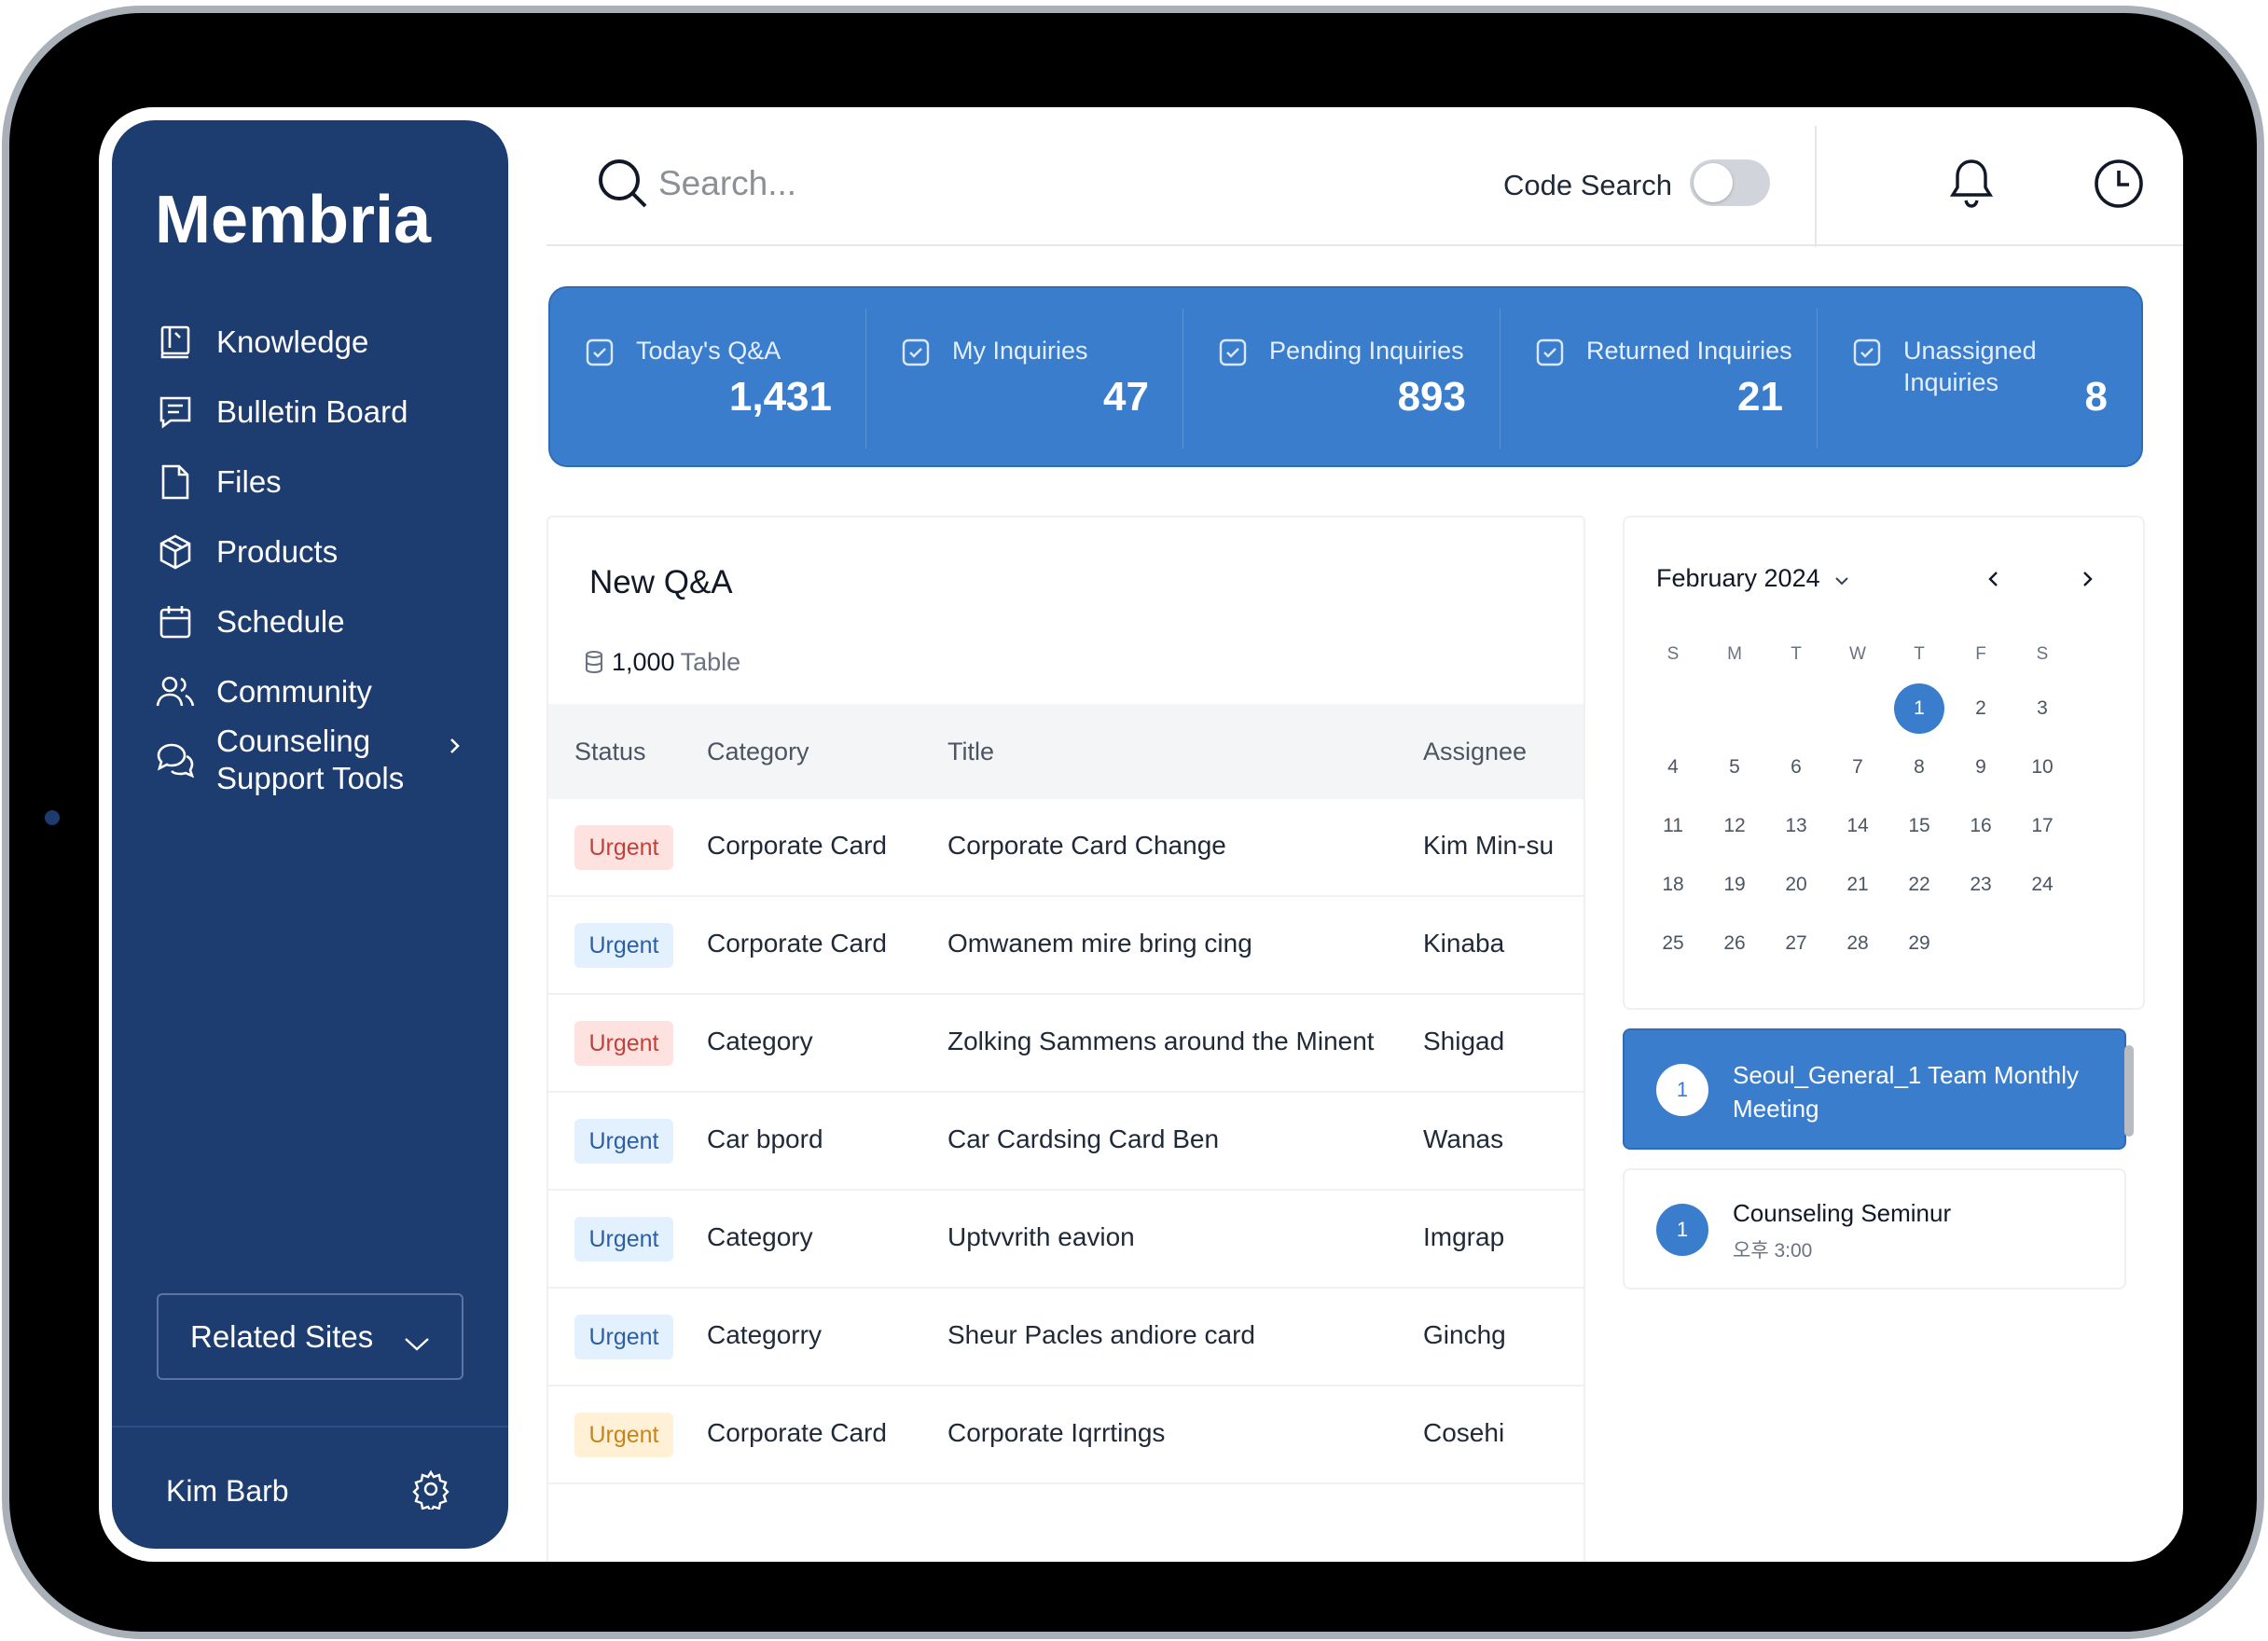  What do you see at coordinates (1760, 397) in the screenshot?
I see `stat-value: 21` at bounding box center [1760, 397].